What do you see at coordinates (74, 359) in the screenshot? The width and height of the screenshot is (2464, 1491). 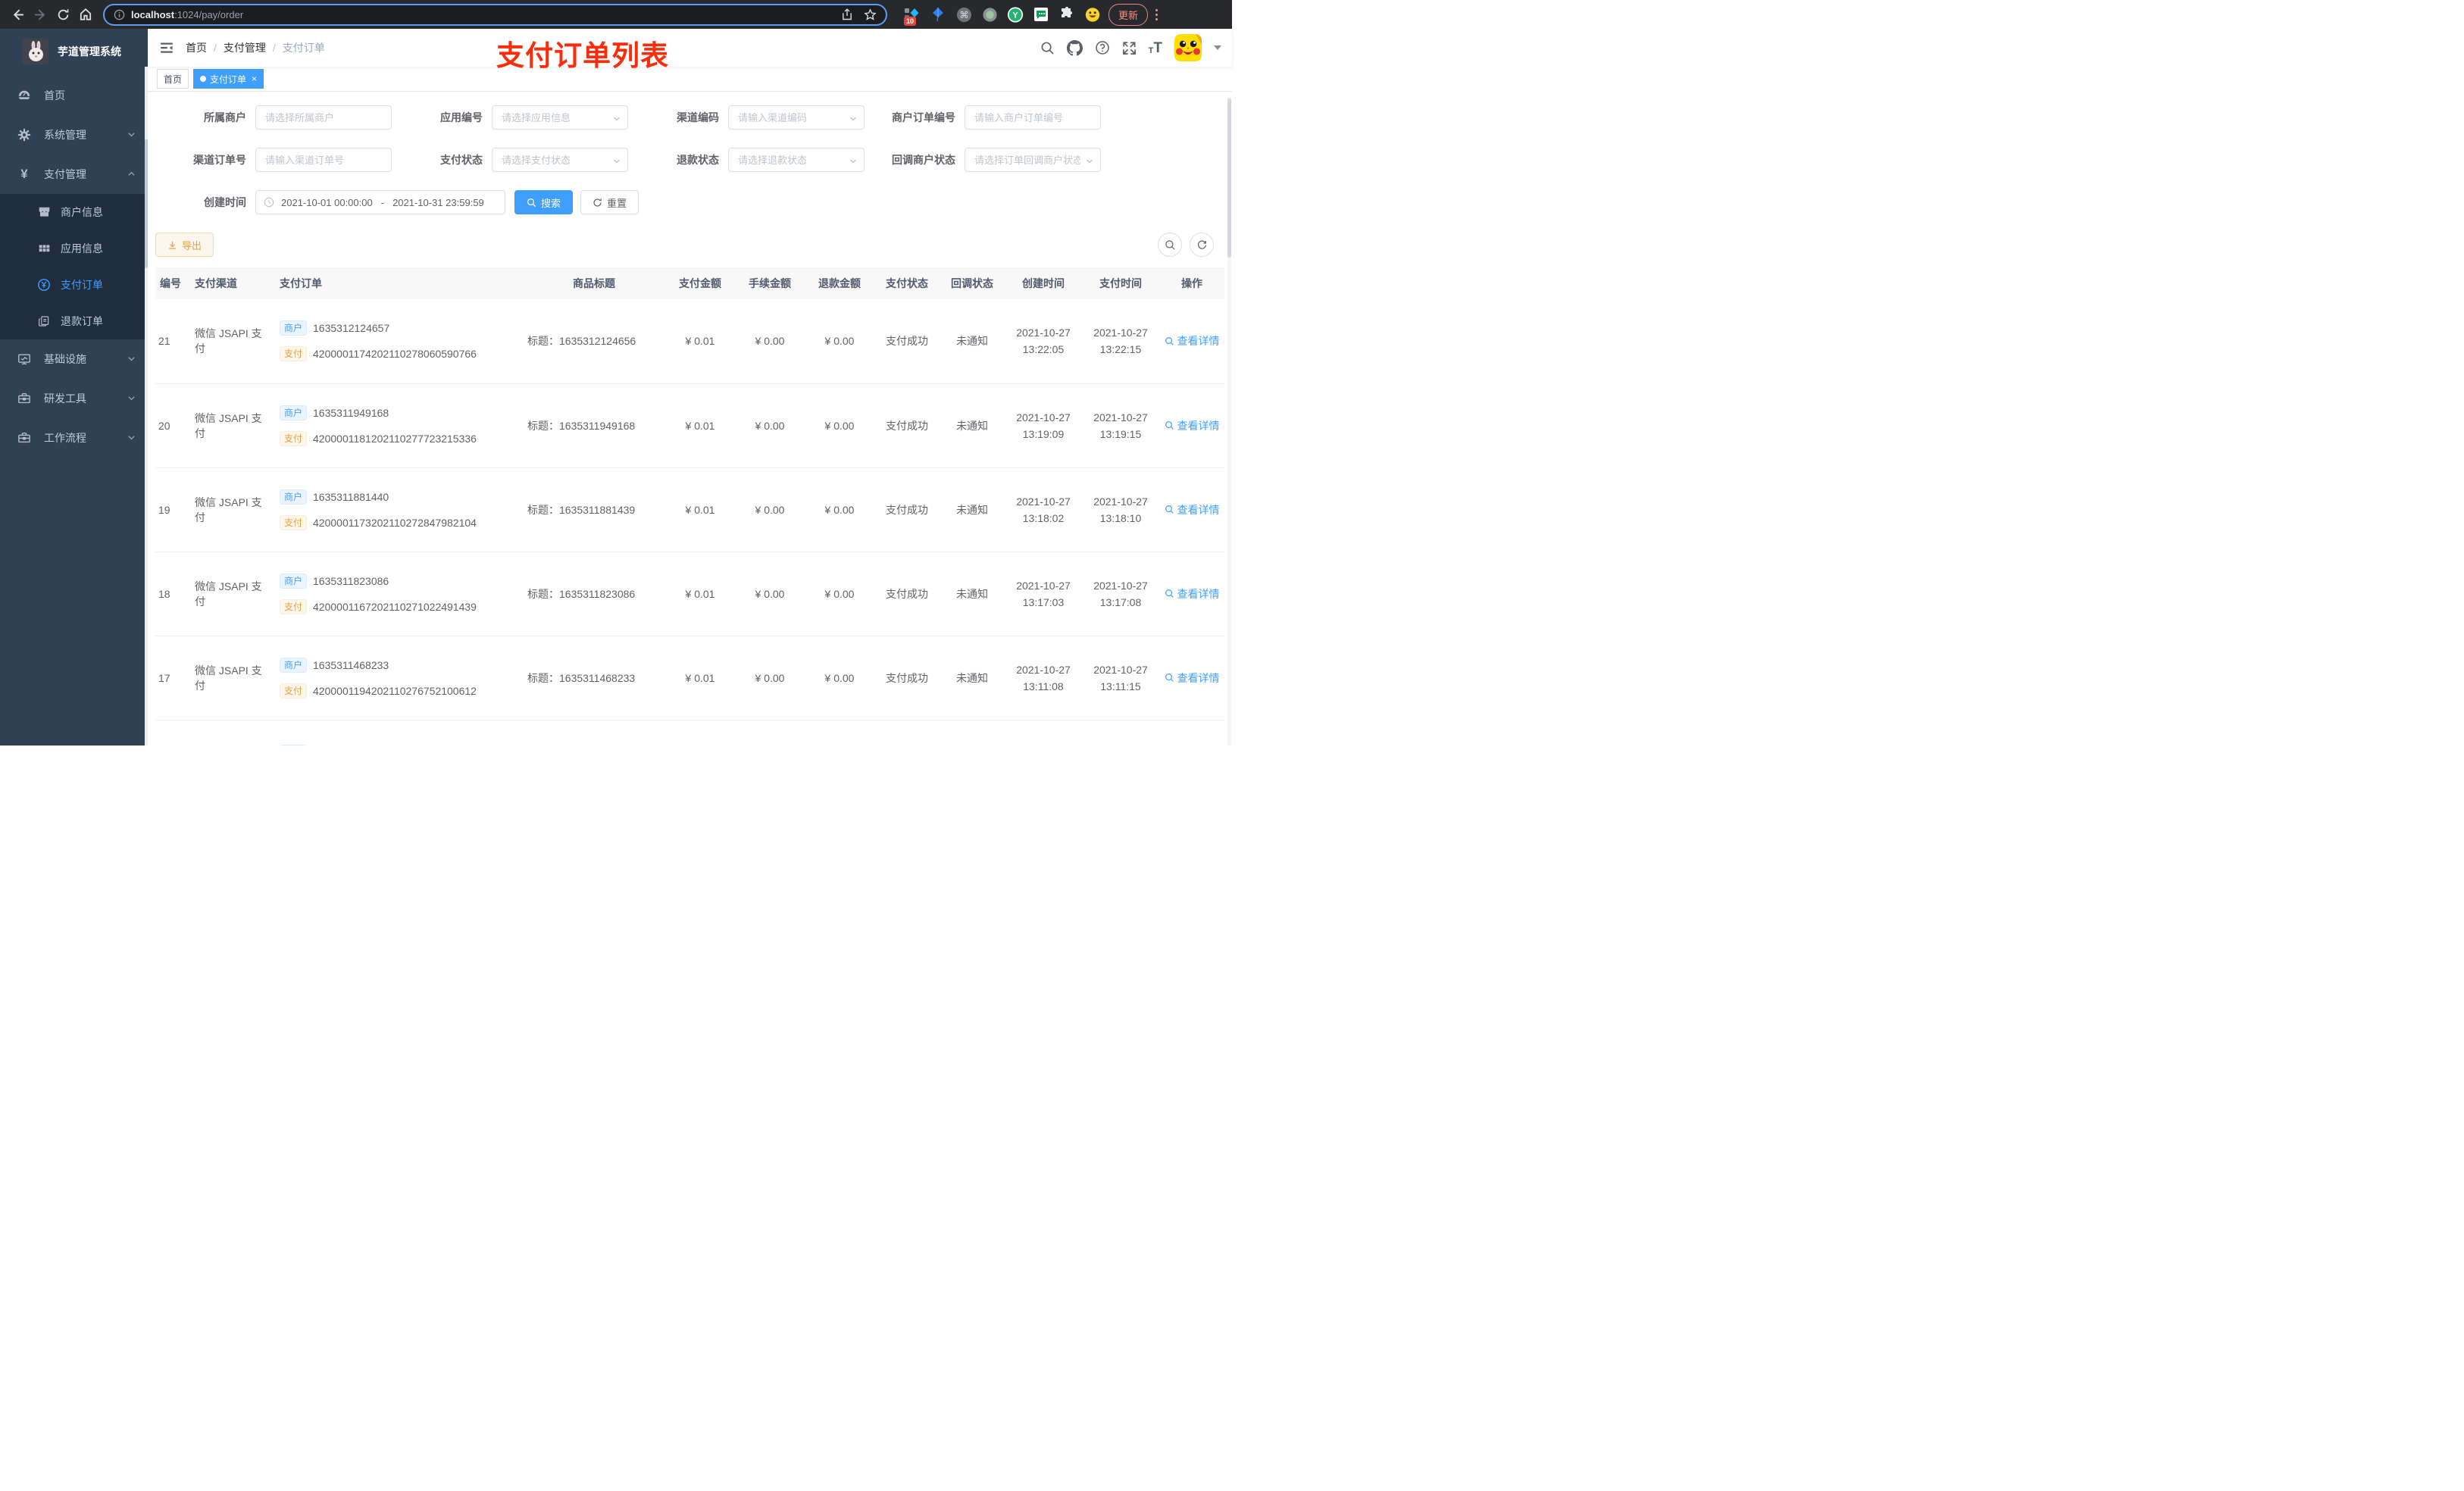 I see `sidebar-item-infrastructure: 基础设施` at bounding box center [74, 359].